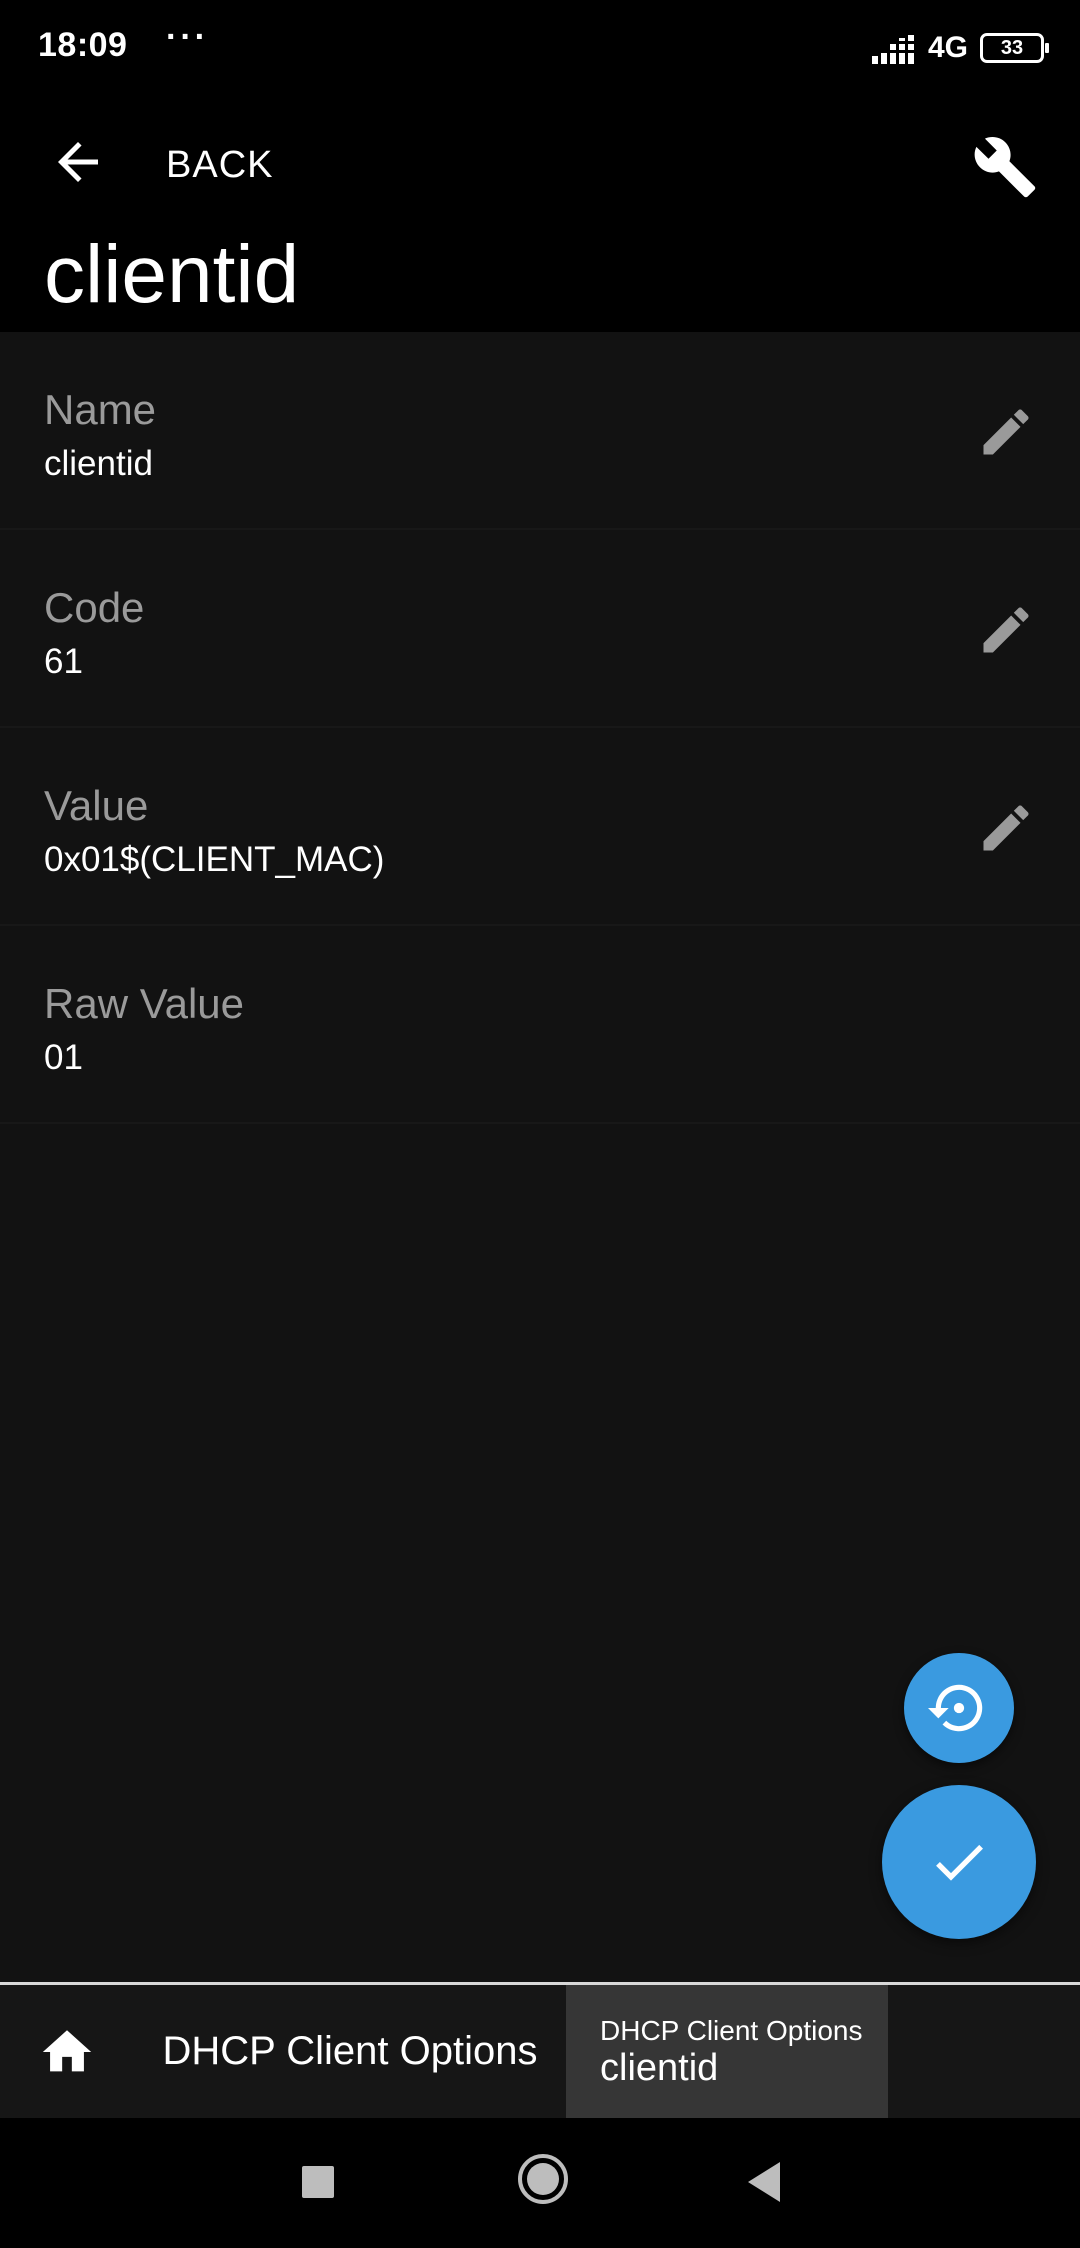 Image resolution: width=1080 pixels, height=2248 pixels. I want to click on field-value-row: Value 0x01$(CLIENT_MAC), so click(540, 827).